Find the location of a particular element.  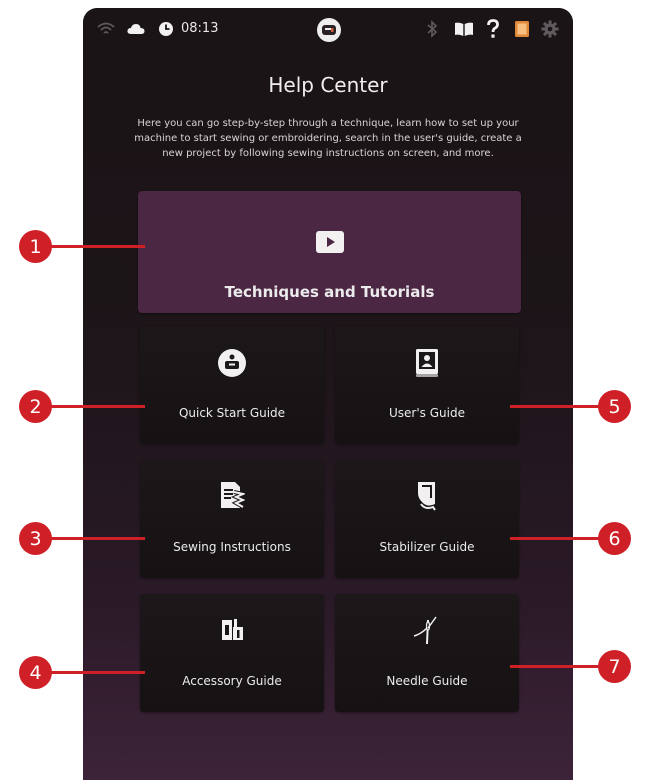

clock-icon is located at coordinates (166, 29).